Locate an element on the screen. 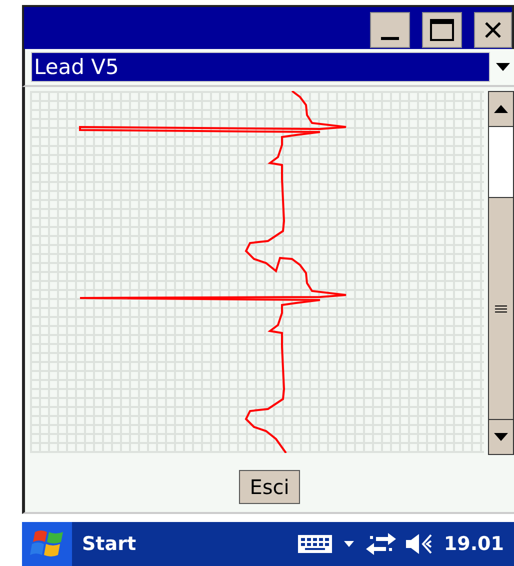  down-arrow-icon is located at coordinates (501, 437).